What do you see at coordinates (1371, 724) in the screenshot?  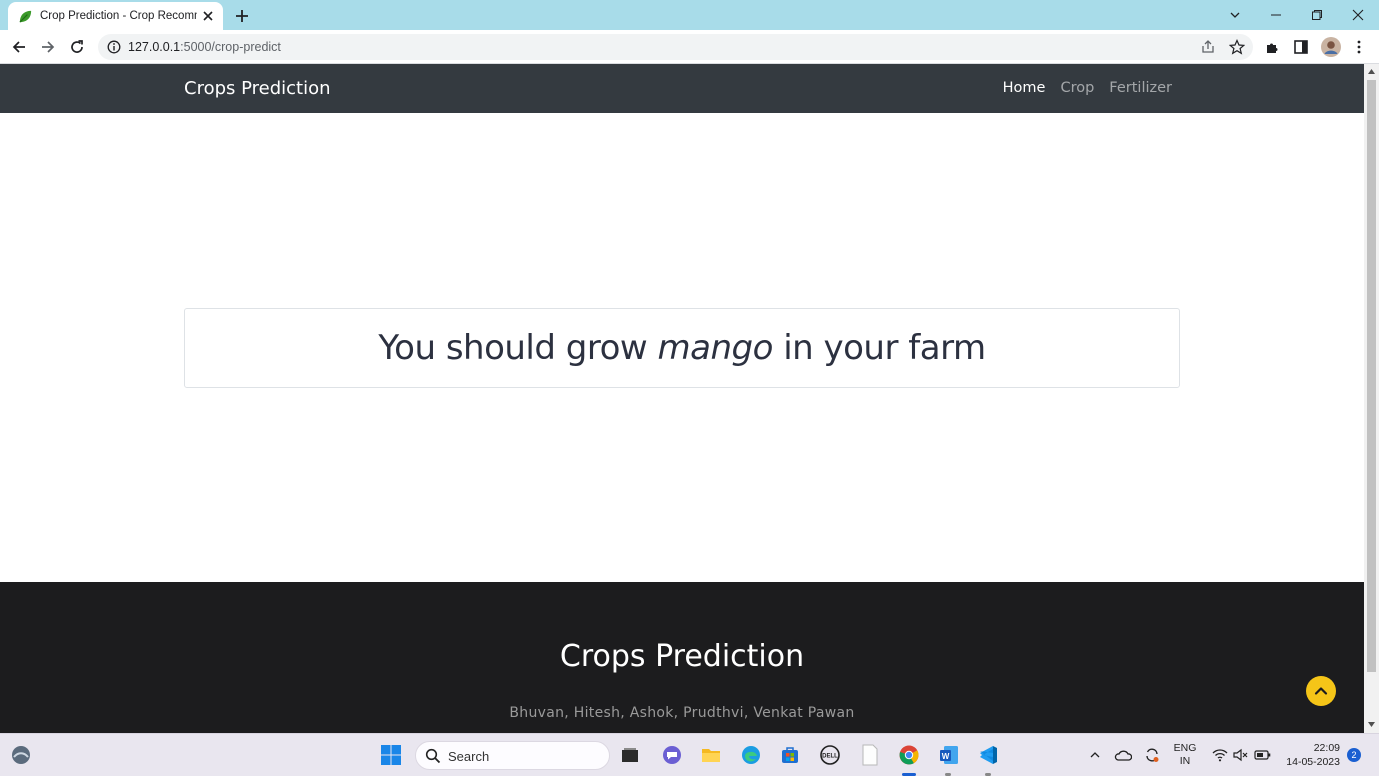 I see `scroll-down-arrow-icon` at bounding box center [1371, 724].